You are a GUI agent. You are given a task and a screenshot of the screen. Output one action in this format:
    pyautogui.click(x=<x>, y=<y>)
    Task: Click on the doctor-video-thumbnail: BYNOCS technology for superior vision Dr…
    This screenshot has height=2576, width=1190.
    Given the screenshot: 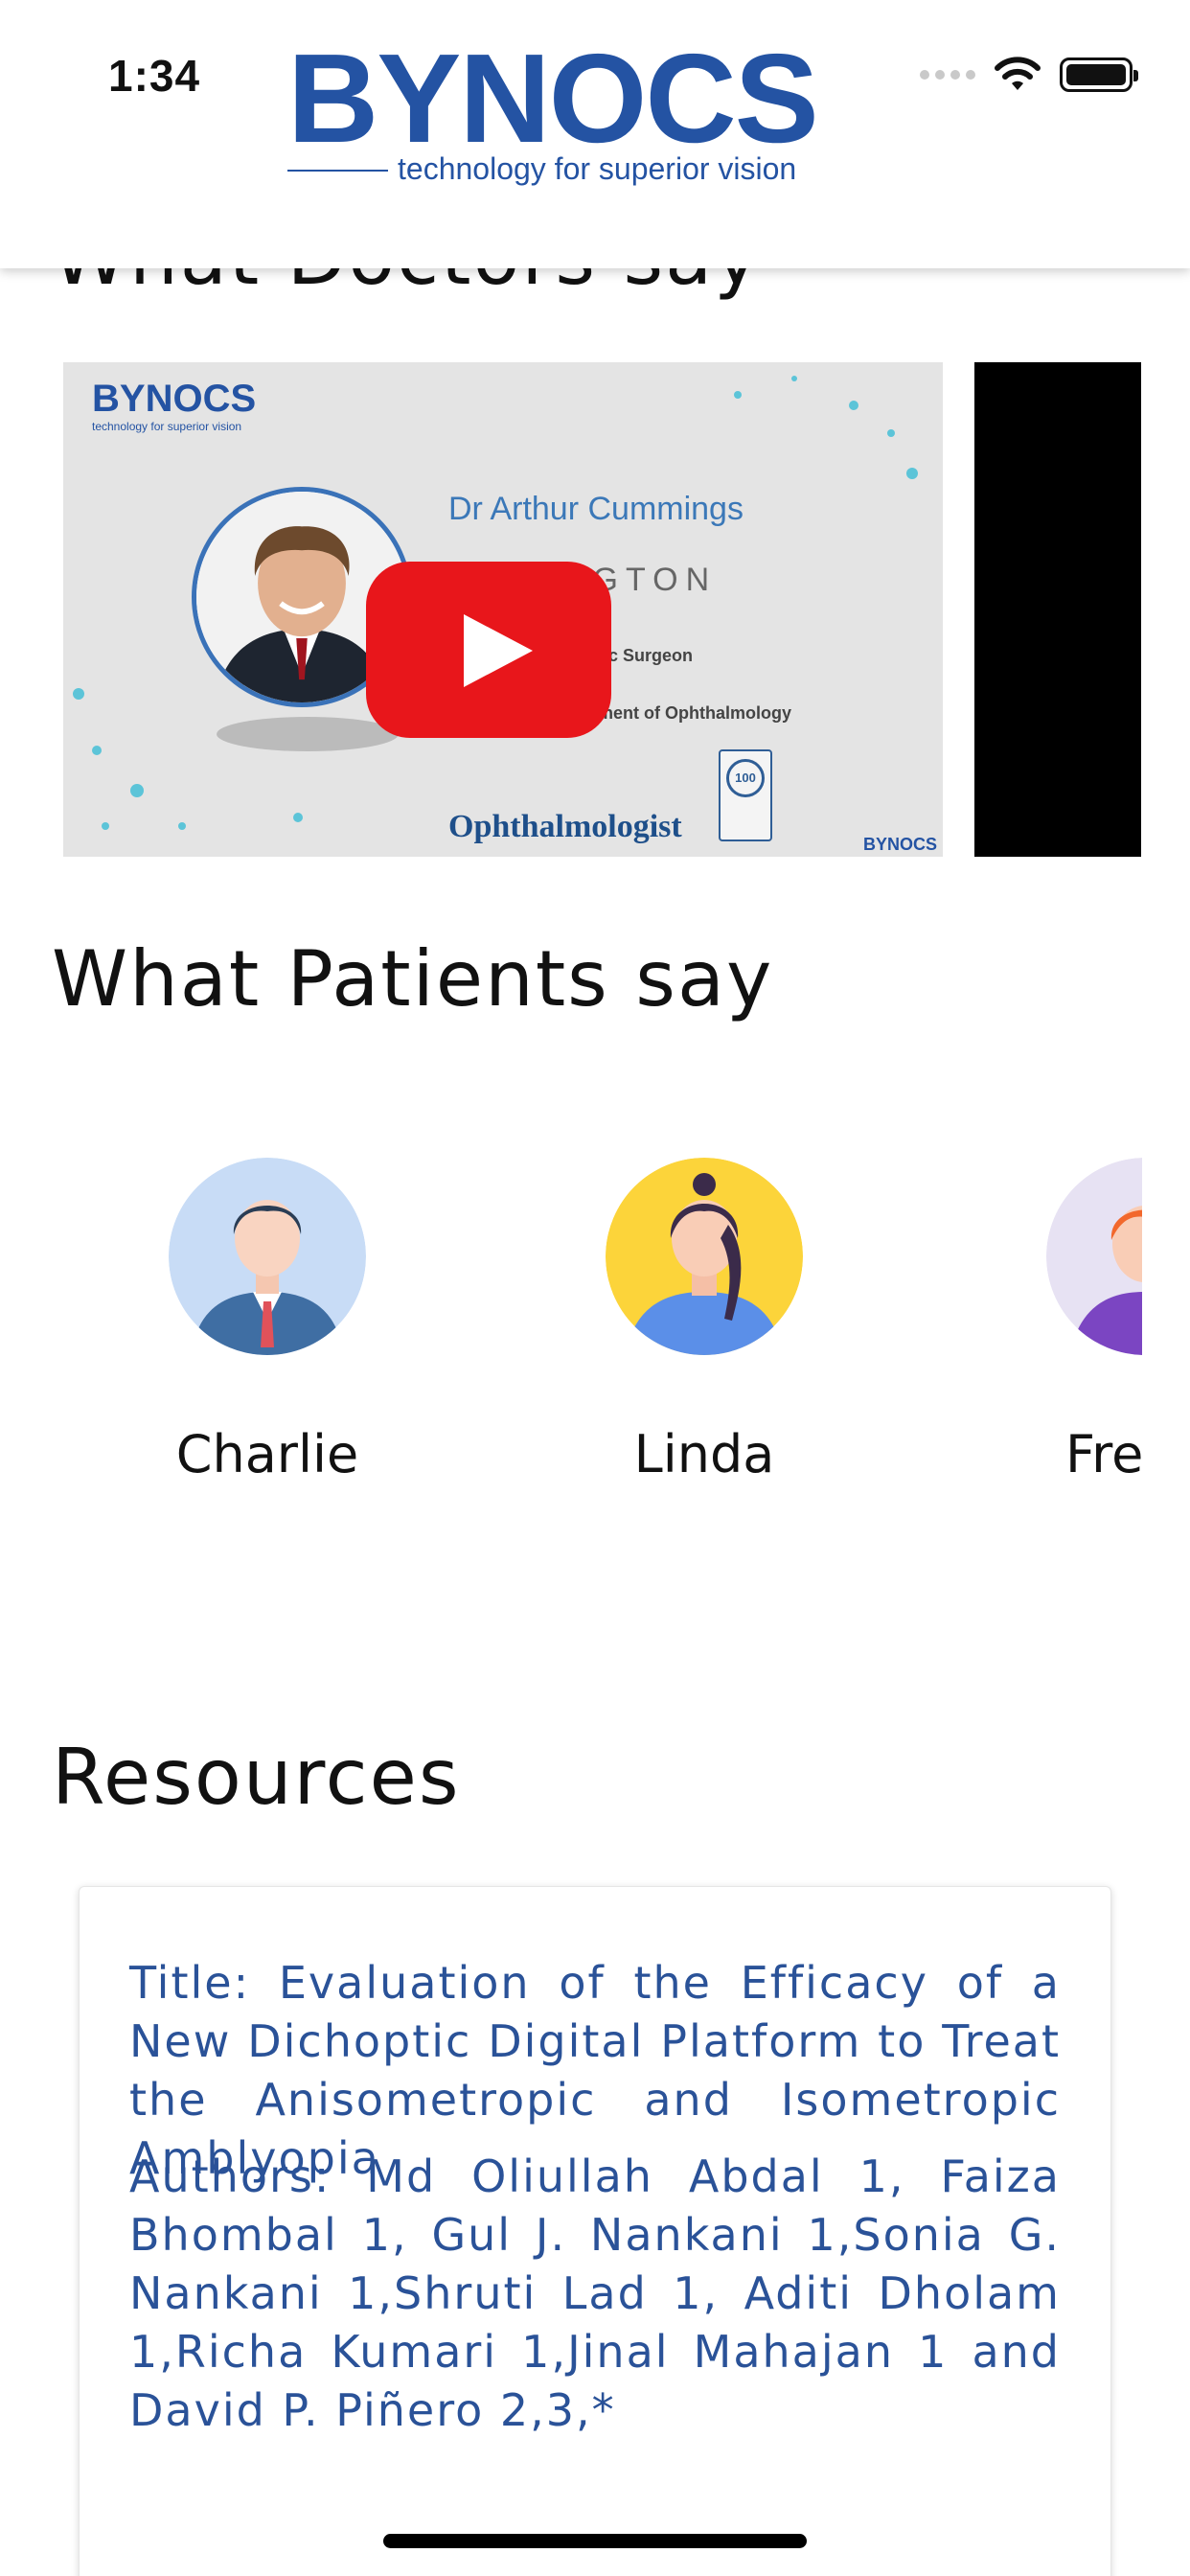 What is the action you would take?
    pyautogui.click(x=503, y=609)
    